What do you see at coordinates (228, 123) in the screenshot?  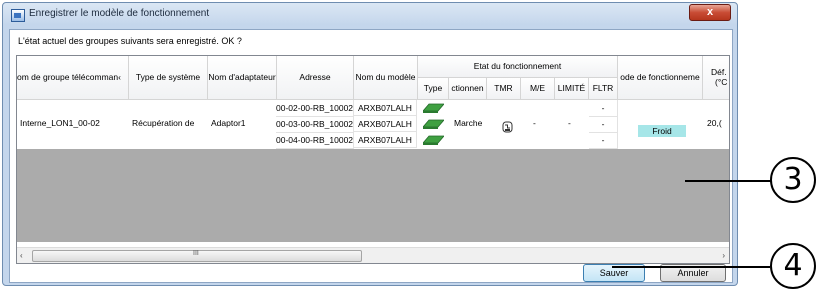 I see `adapter-name-cell: Adaptor1` at bounding box center [228, 123].